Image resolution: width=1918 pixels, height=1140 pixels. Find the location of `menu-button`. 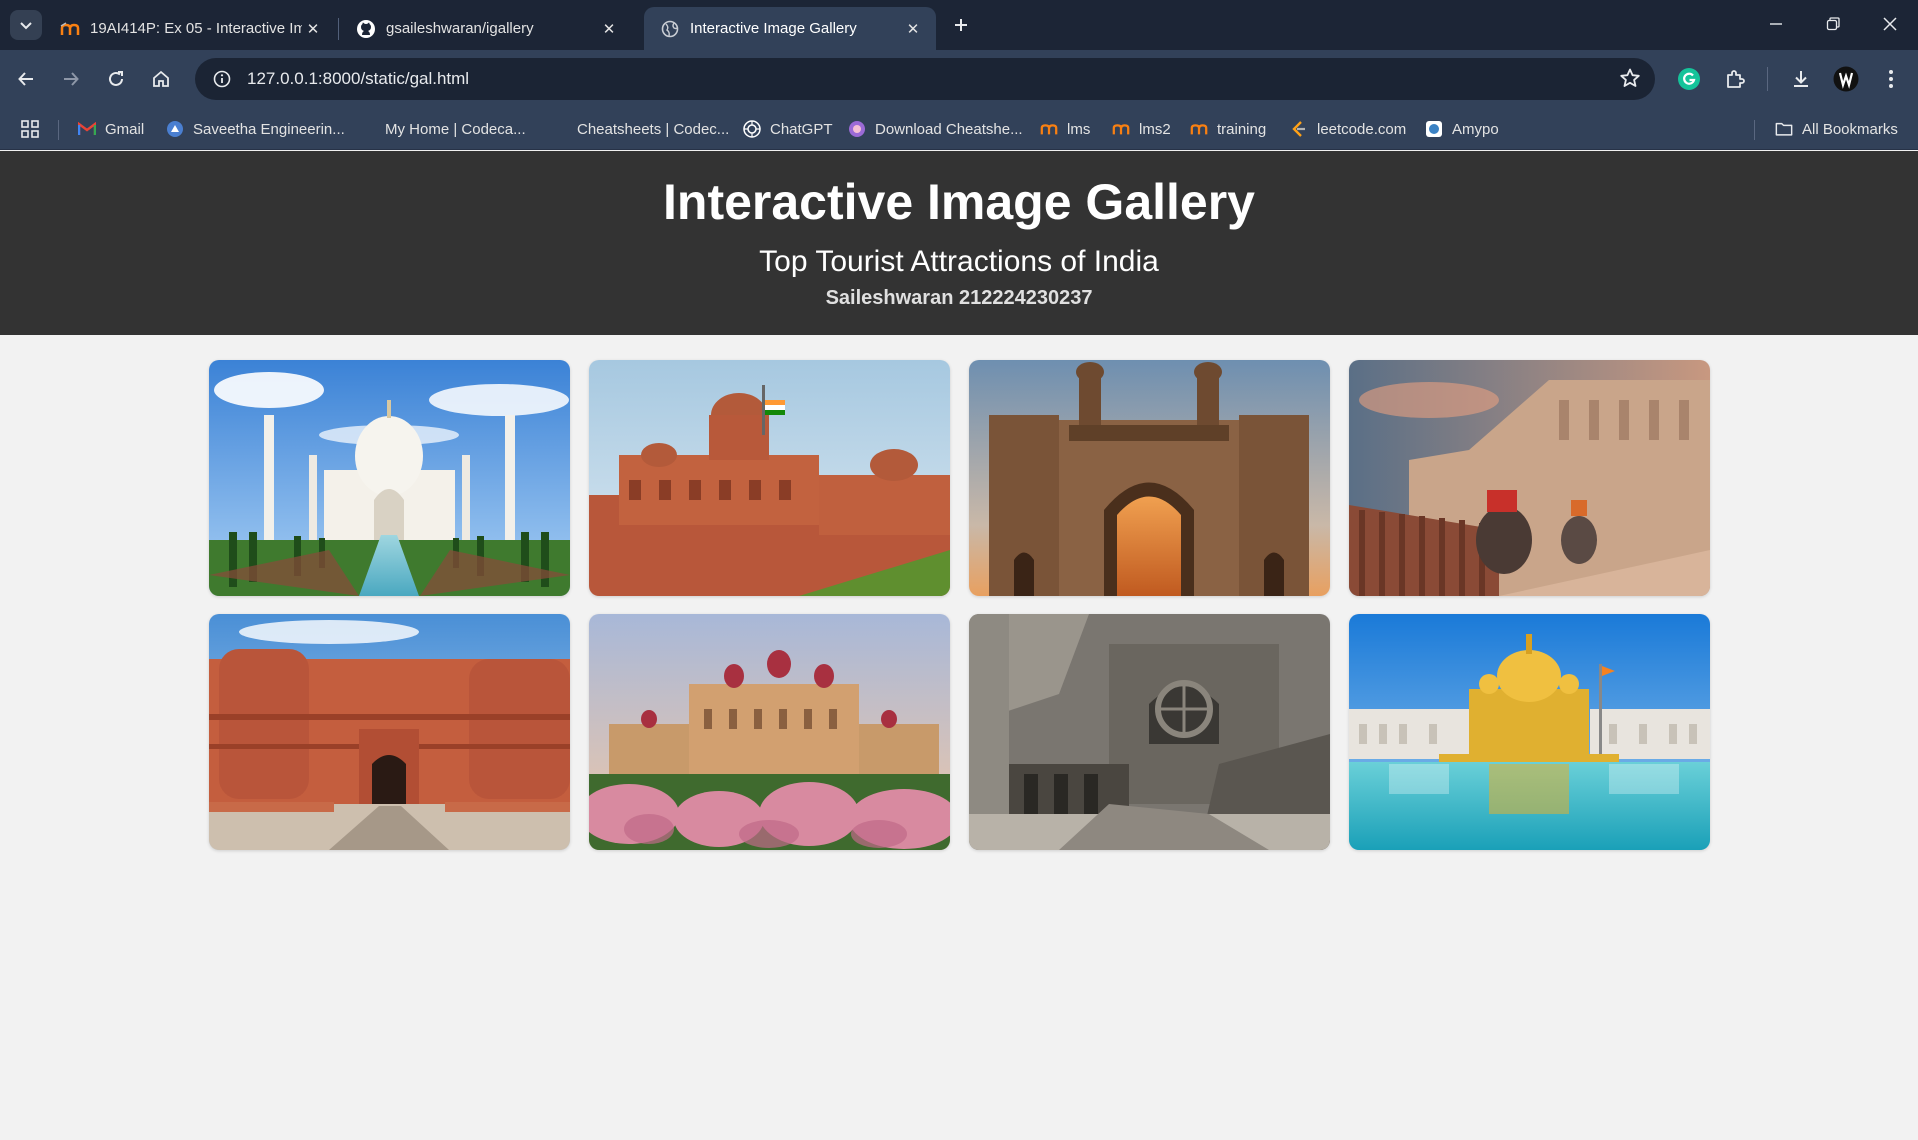

menu-button is located at coordinates (1891, 79).